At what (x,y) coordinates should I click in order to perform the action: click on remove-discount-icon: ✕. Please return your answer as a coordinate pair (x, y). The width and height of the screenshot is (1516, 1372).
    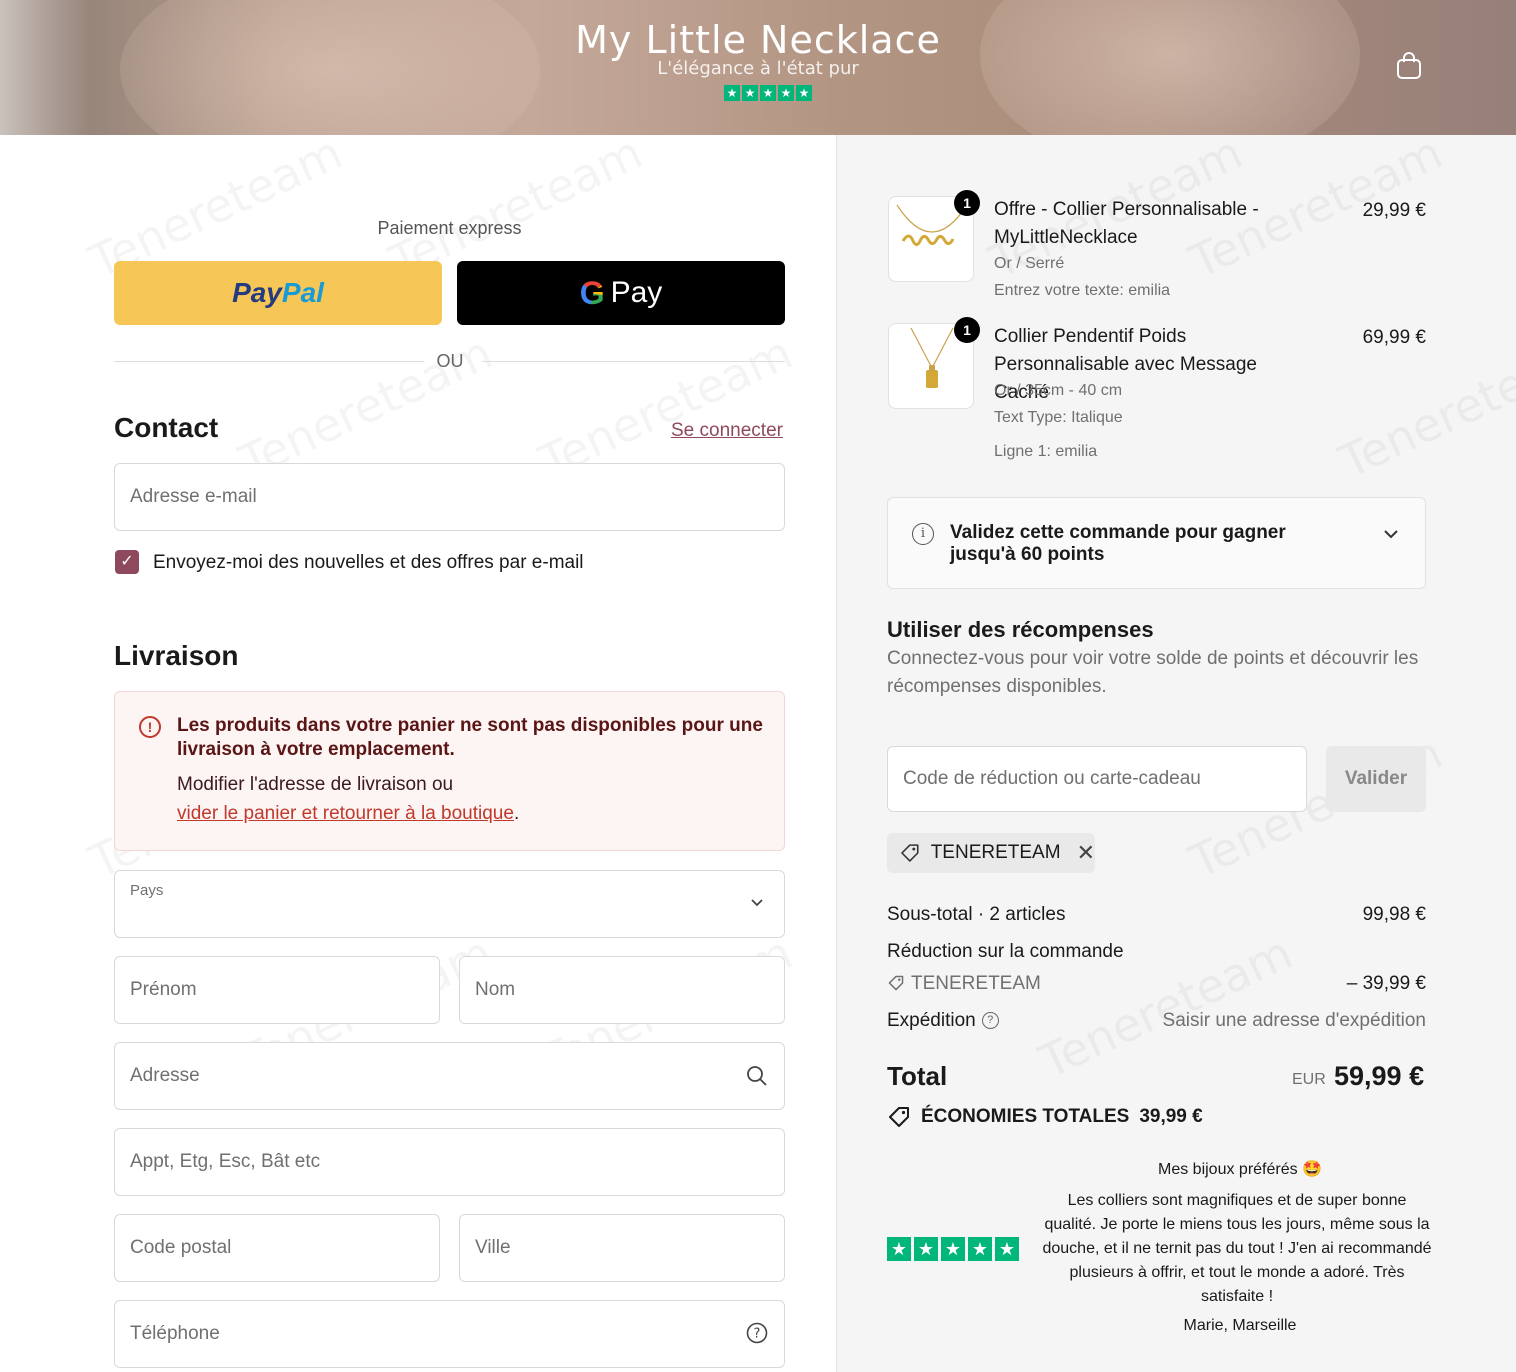
    Looking at the image, I should click on (1086, 853).